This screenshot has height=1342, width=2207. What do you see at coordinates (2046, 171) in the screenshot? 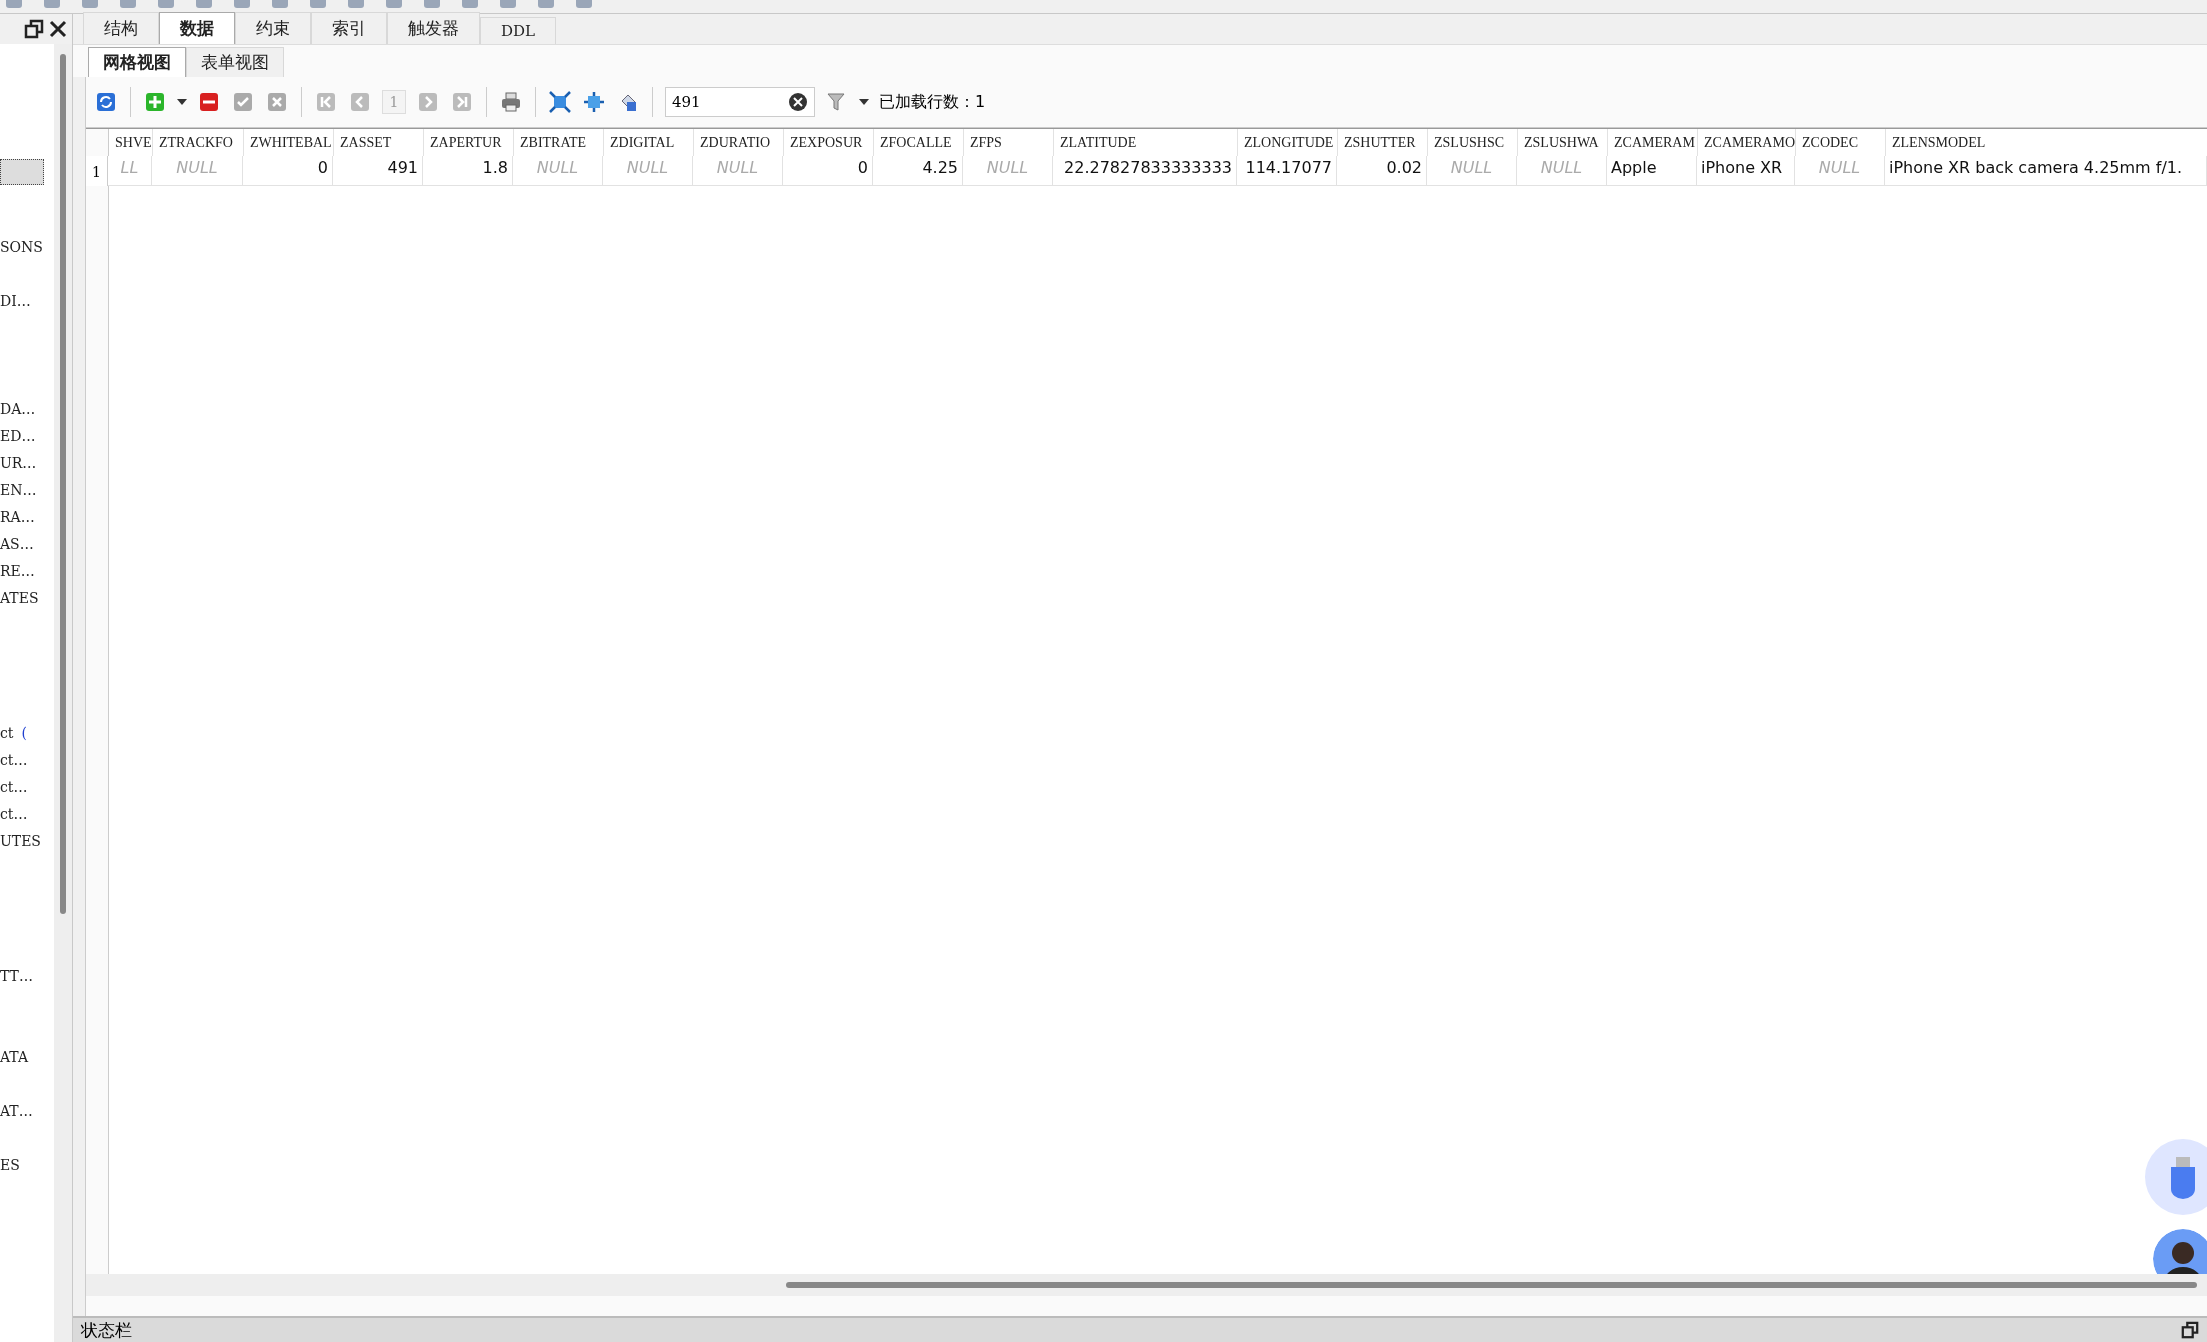
I see `table-cell: iPhone XR back camera 4.25mm f/1.` at bounding box center [2046, 171].